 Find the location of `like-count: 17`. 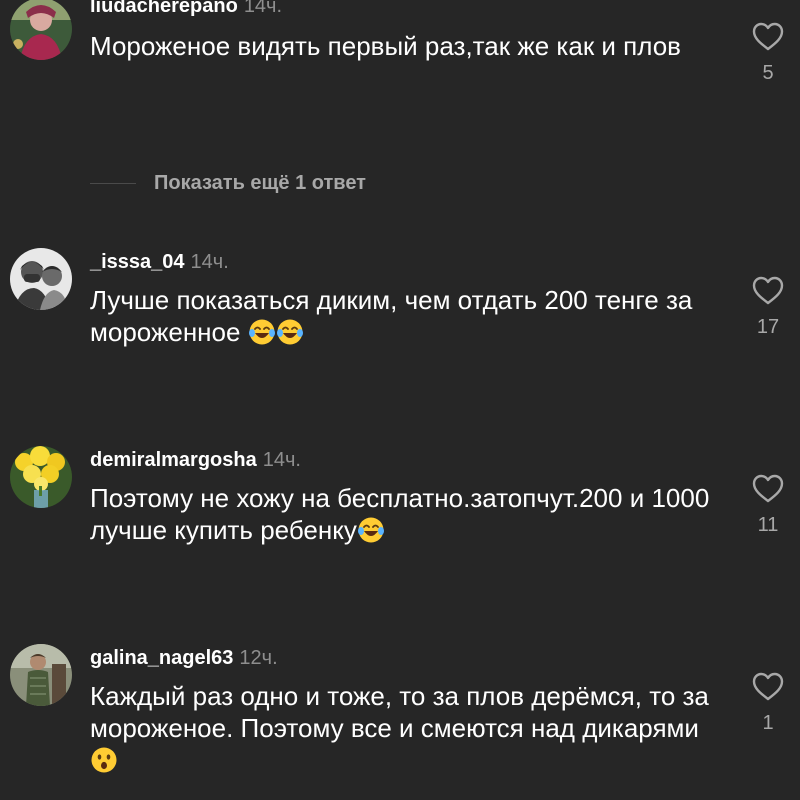

like-count: 17 is located at coordinates (768, 327).